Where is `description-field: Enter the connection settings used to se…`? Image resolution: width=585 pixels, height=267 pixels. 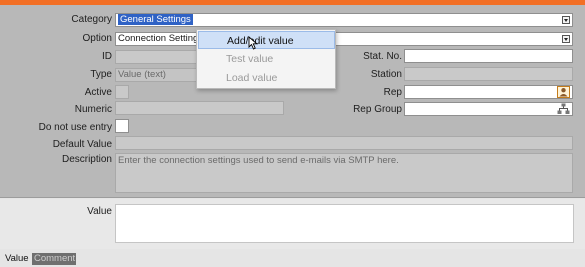 description-field: Enter the connection settings used to se… is located at coordinates (344, 173).